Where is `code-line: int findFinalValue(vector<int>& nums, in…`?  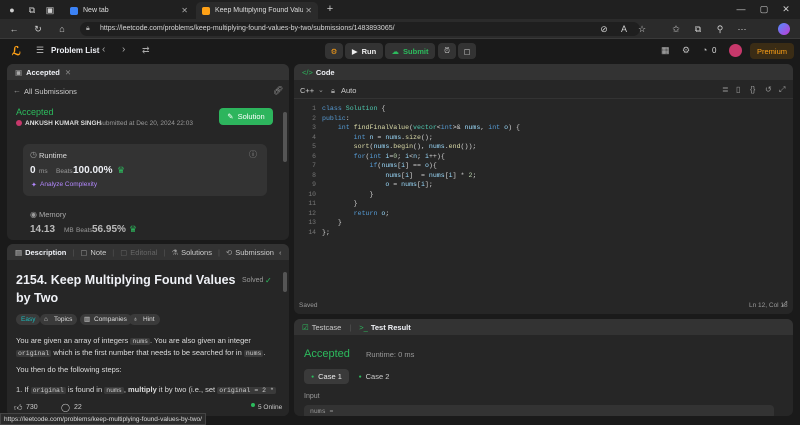 code-line: int findFinalValue(vector<int>& nums, in… is located at coordinates (428, 127).